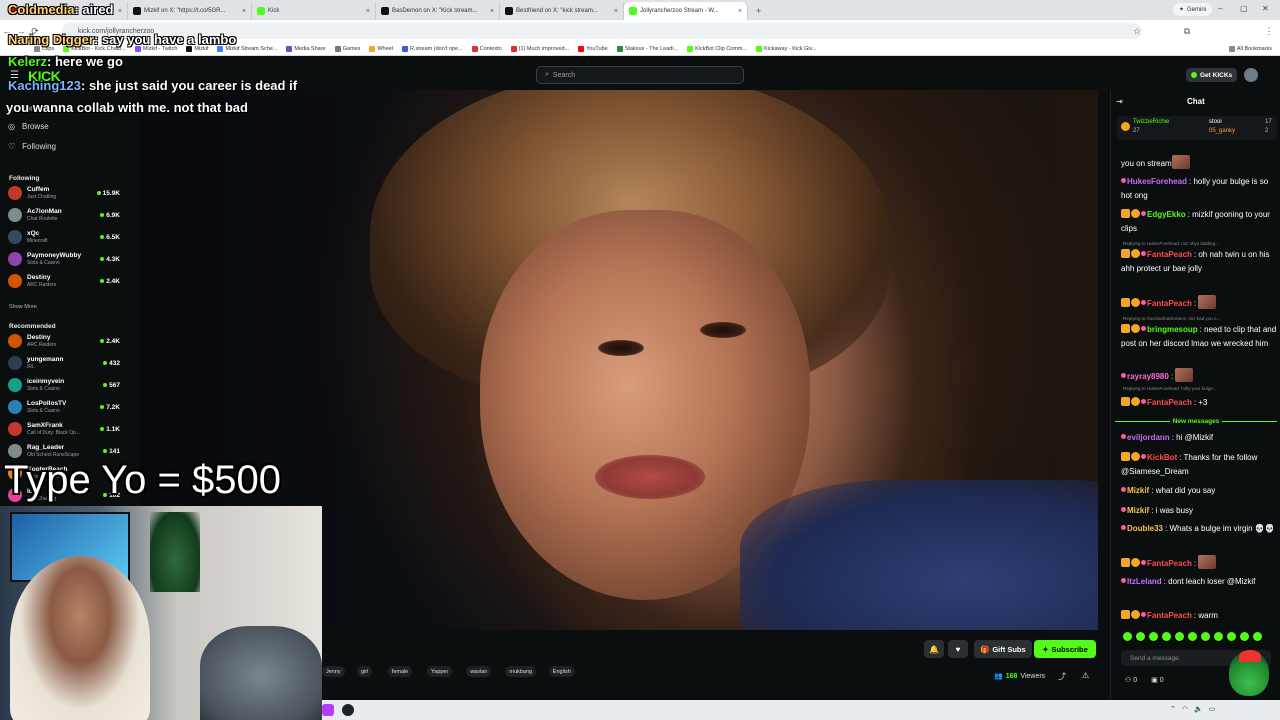  Describe the element at coordinates (1131, 680) in the screenshot. I see `kicks-counter: ⚇ 0` at that location.